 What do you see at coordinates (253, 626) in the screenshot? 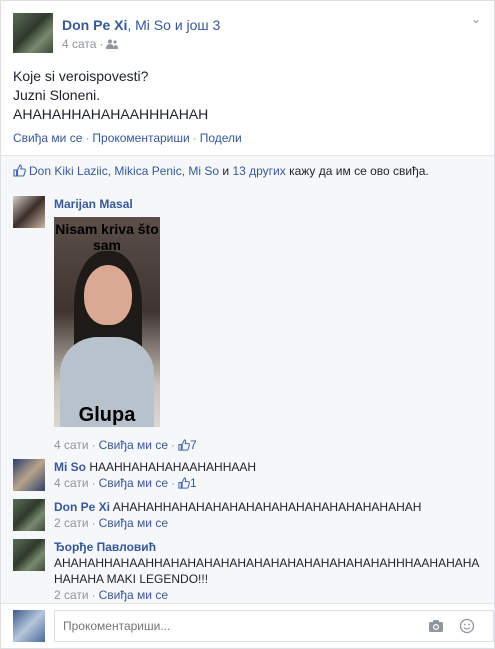
I see `reply-box` at bounding box center [253, 626].